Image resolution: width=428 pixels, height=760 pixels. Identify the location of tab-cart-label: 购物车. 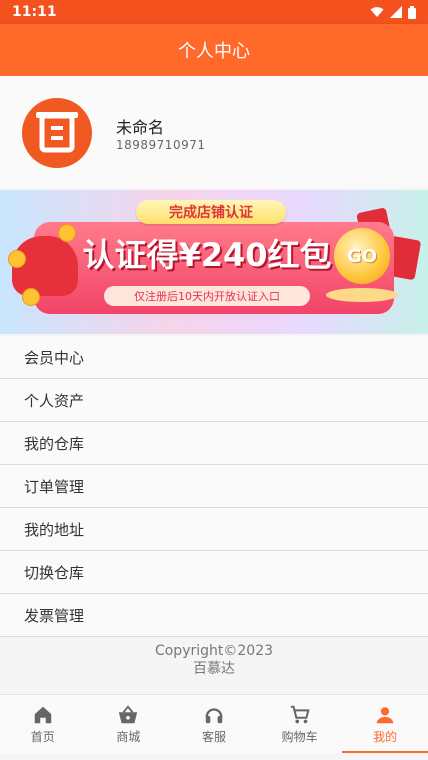
(299, 736).